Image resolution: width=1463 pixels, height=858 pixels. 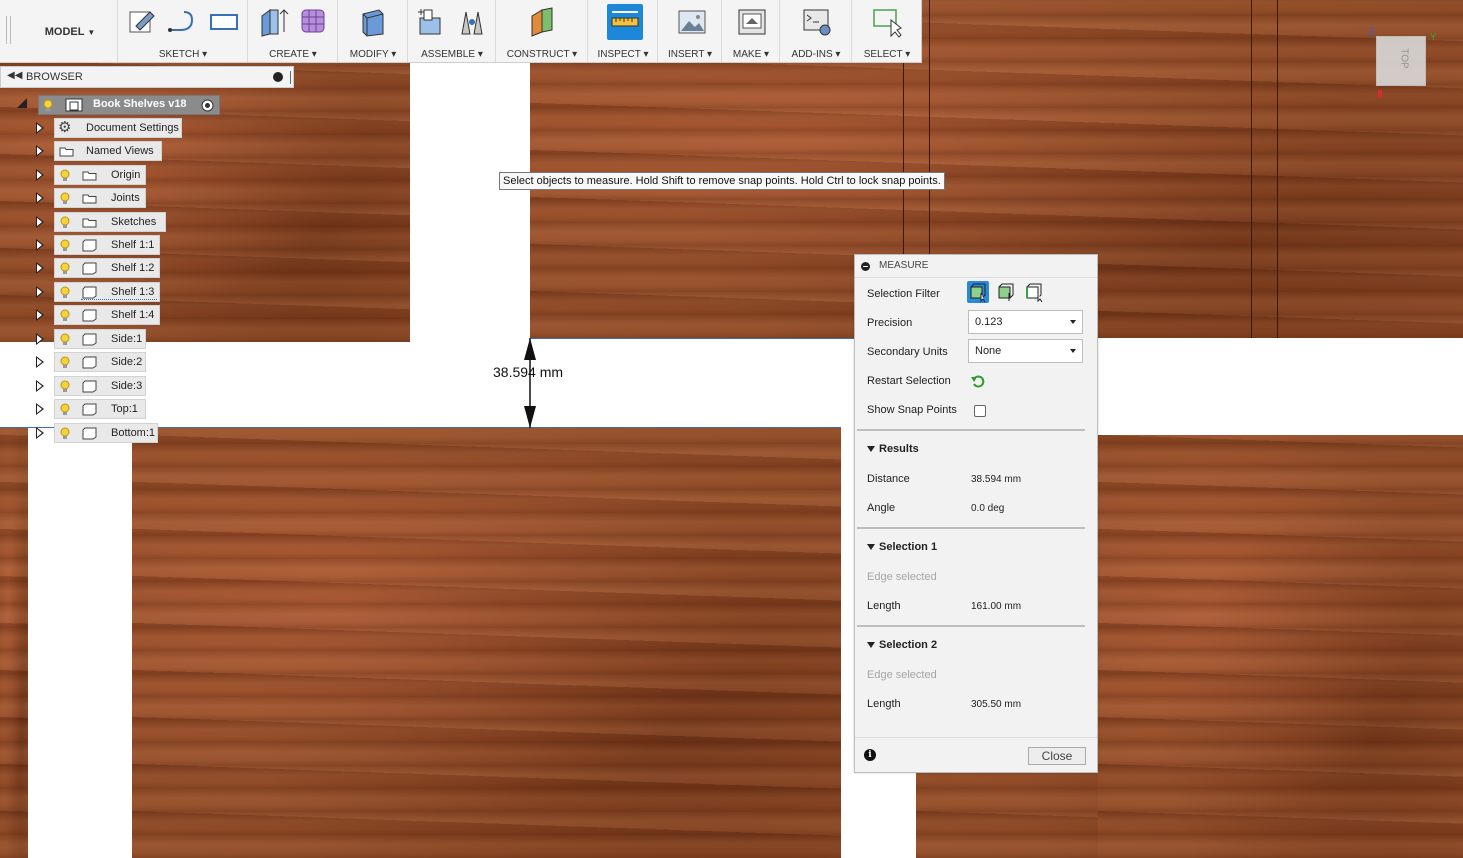 I want to click on measure-tool-button, so click(x=625, y=22).